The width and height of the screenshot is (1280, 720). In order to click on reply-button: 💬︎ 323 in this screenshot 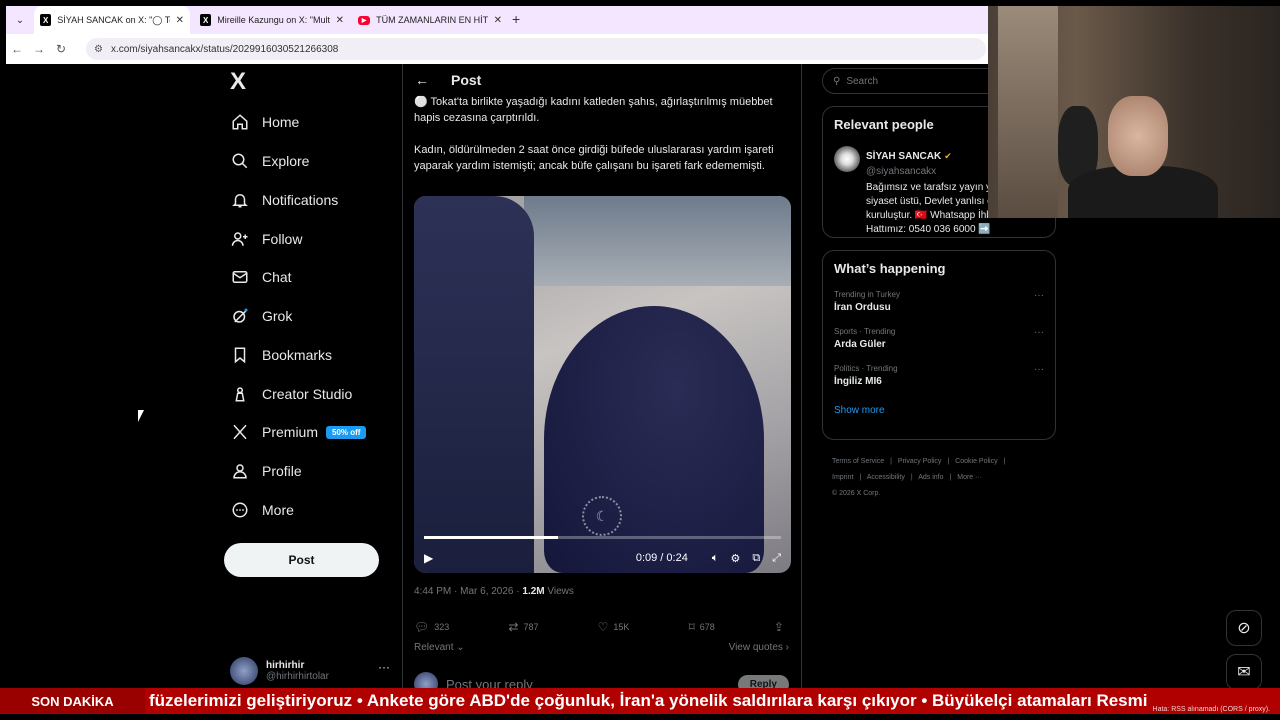, I will do `click(431, 627)`.